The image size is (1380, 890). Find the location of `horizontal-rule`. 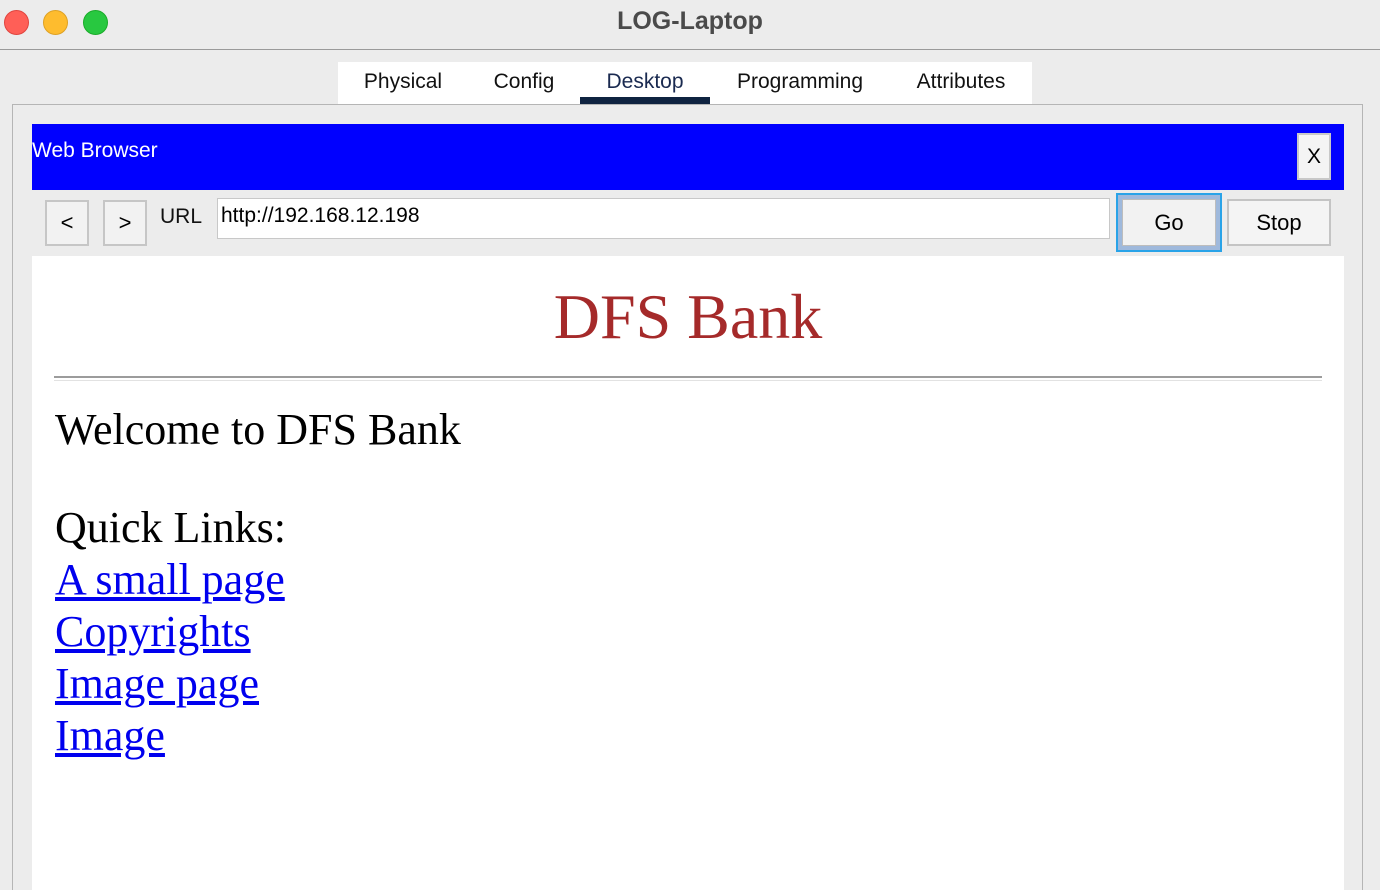

horizontal-rule is located at coordinates (688, 378).